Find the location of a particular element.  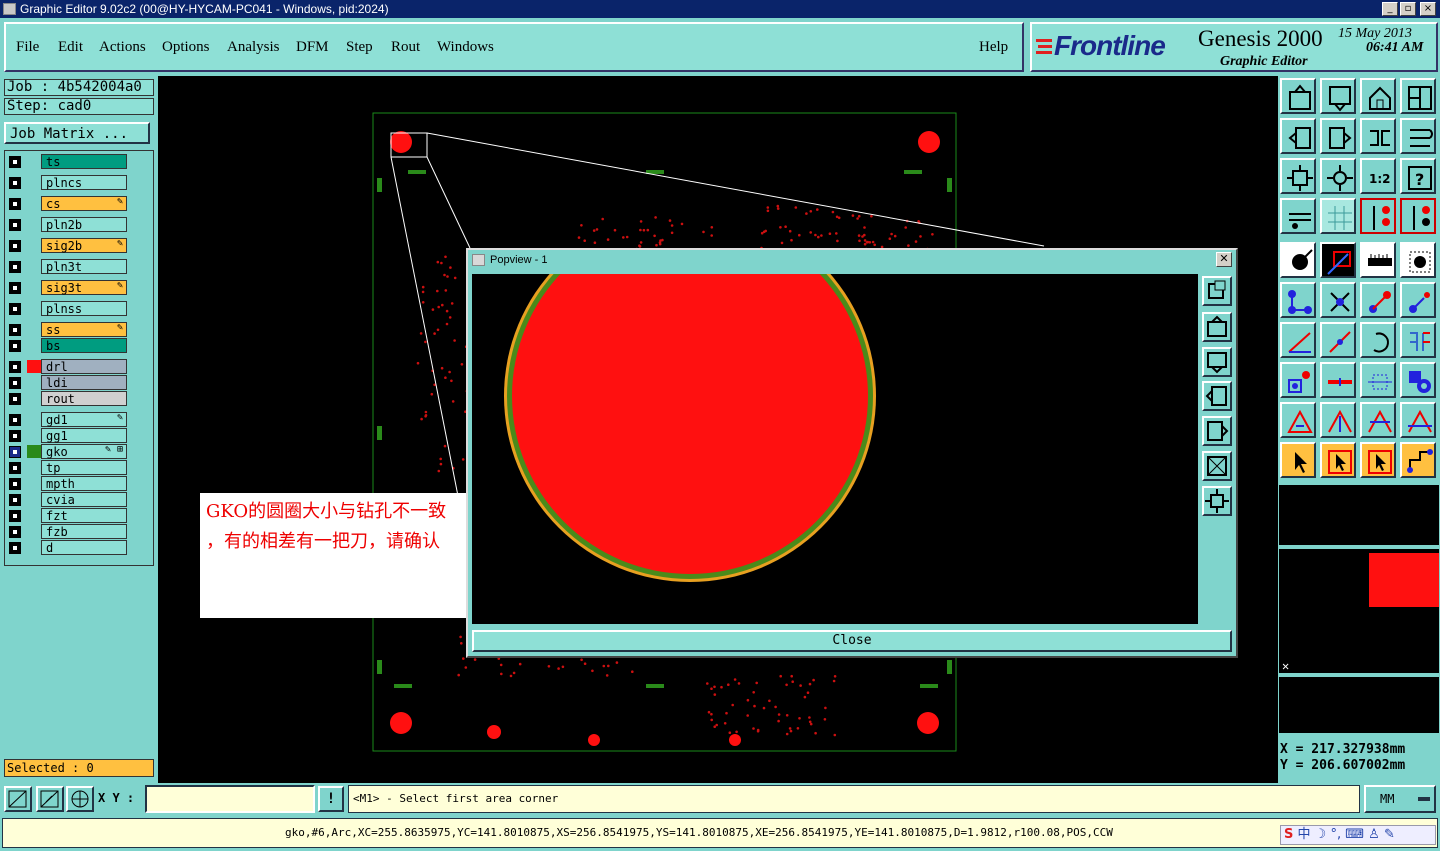

layer-name: tp is located at coordinates (84, 467).